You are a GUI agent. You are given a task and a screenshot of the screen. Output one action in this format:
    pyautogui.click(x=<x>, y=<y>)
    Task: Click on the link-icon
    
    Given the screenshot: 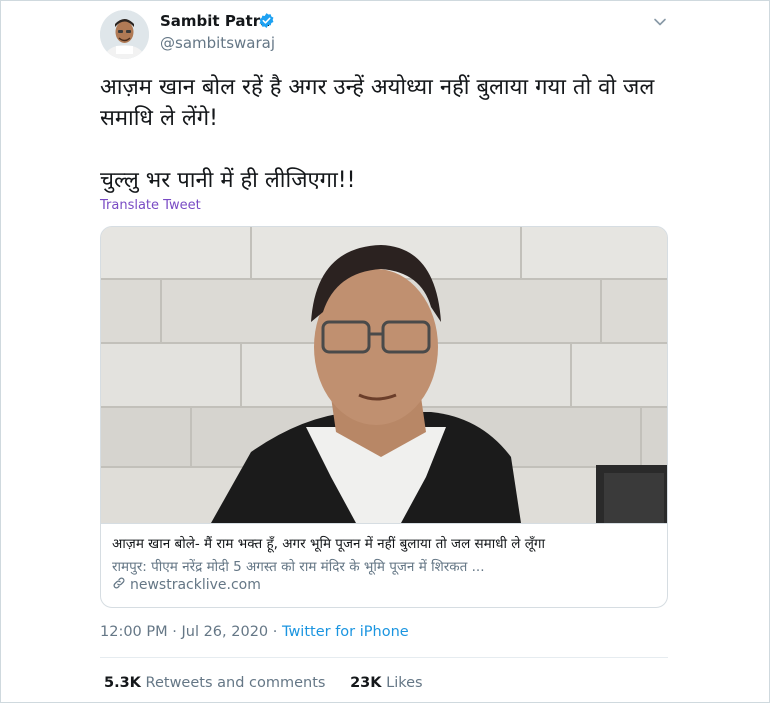 What is the action you would take?
    pyautogui.click(x=119, y=585)
    